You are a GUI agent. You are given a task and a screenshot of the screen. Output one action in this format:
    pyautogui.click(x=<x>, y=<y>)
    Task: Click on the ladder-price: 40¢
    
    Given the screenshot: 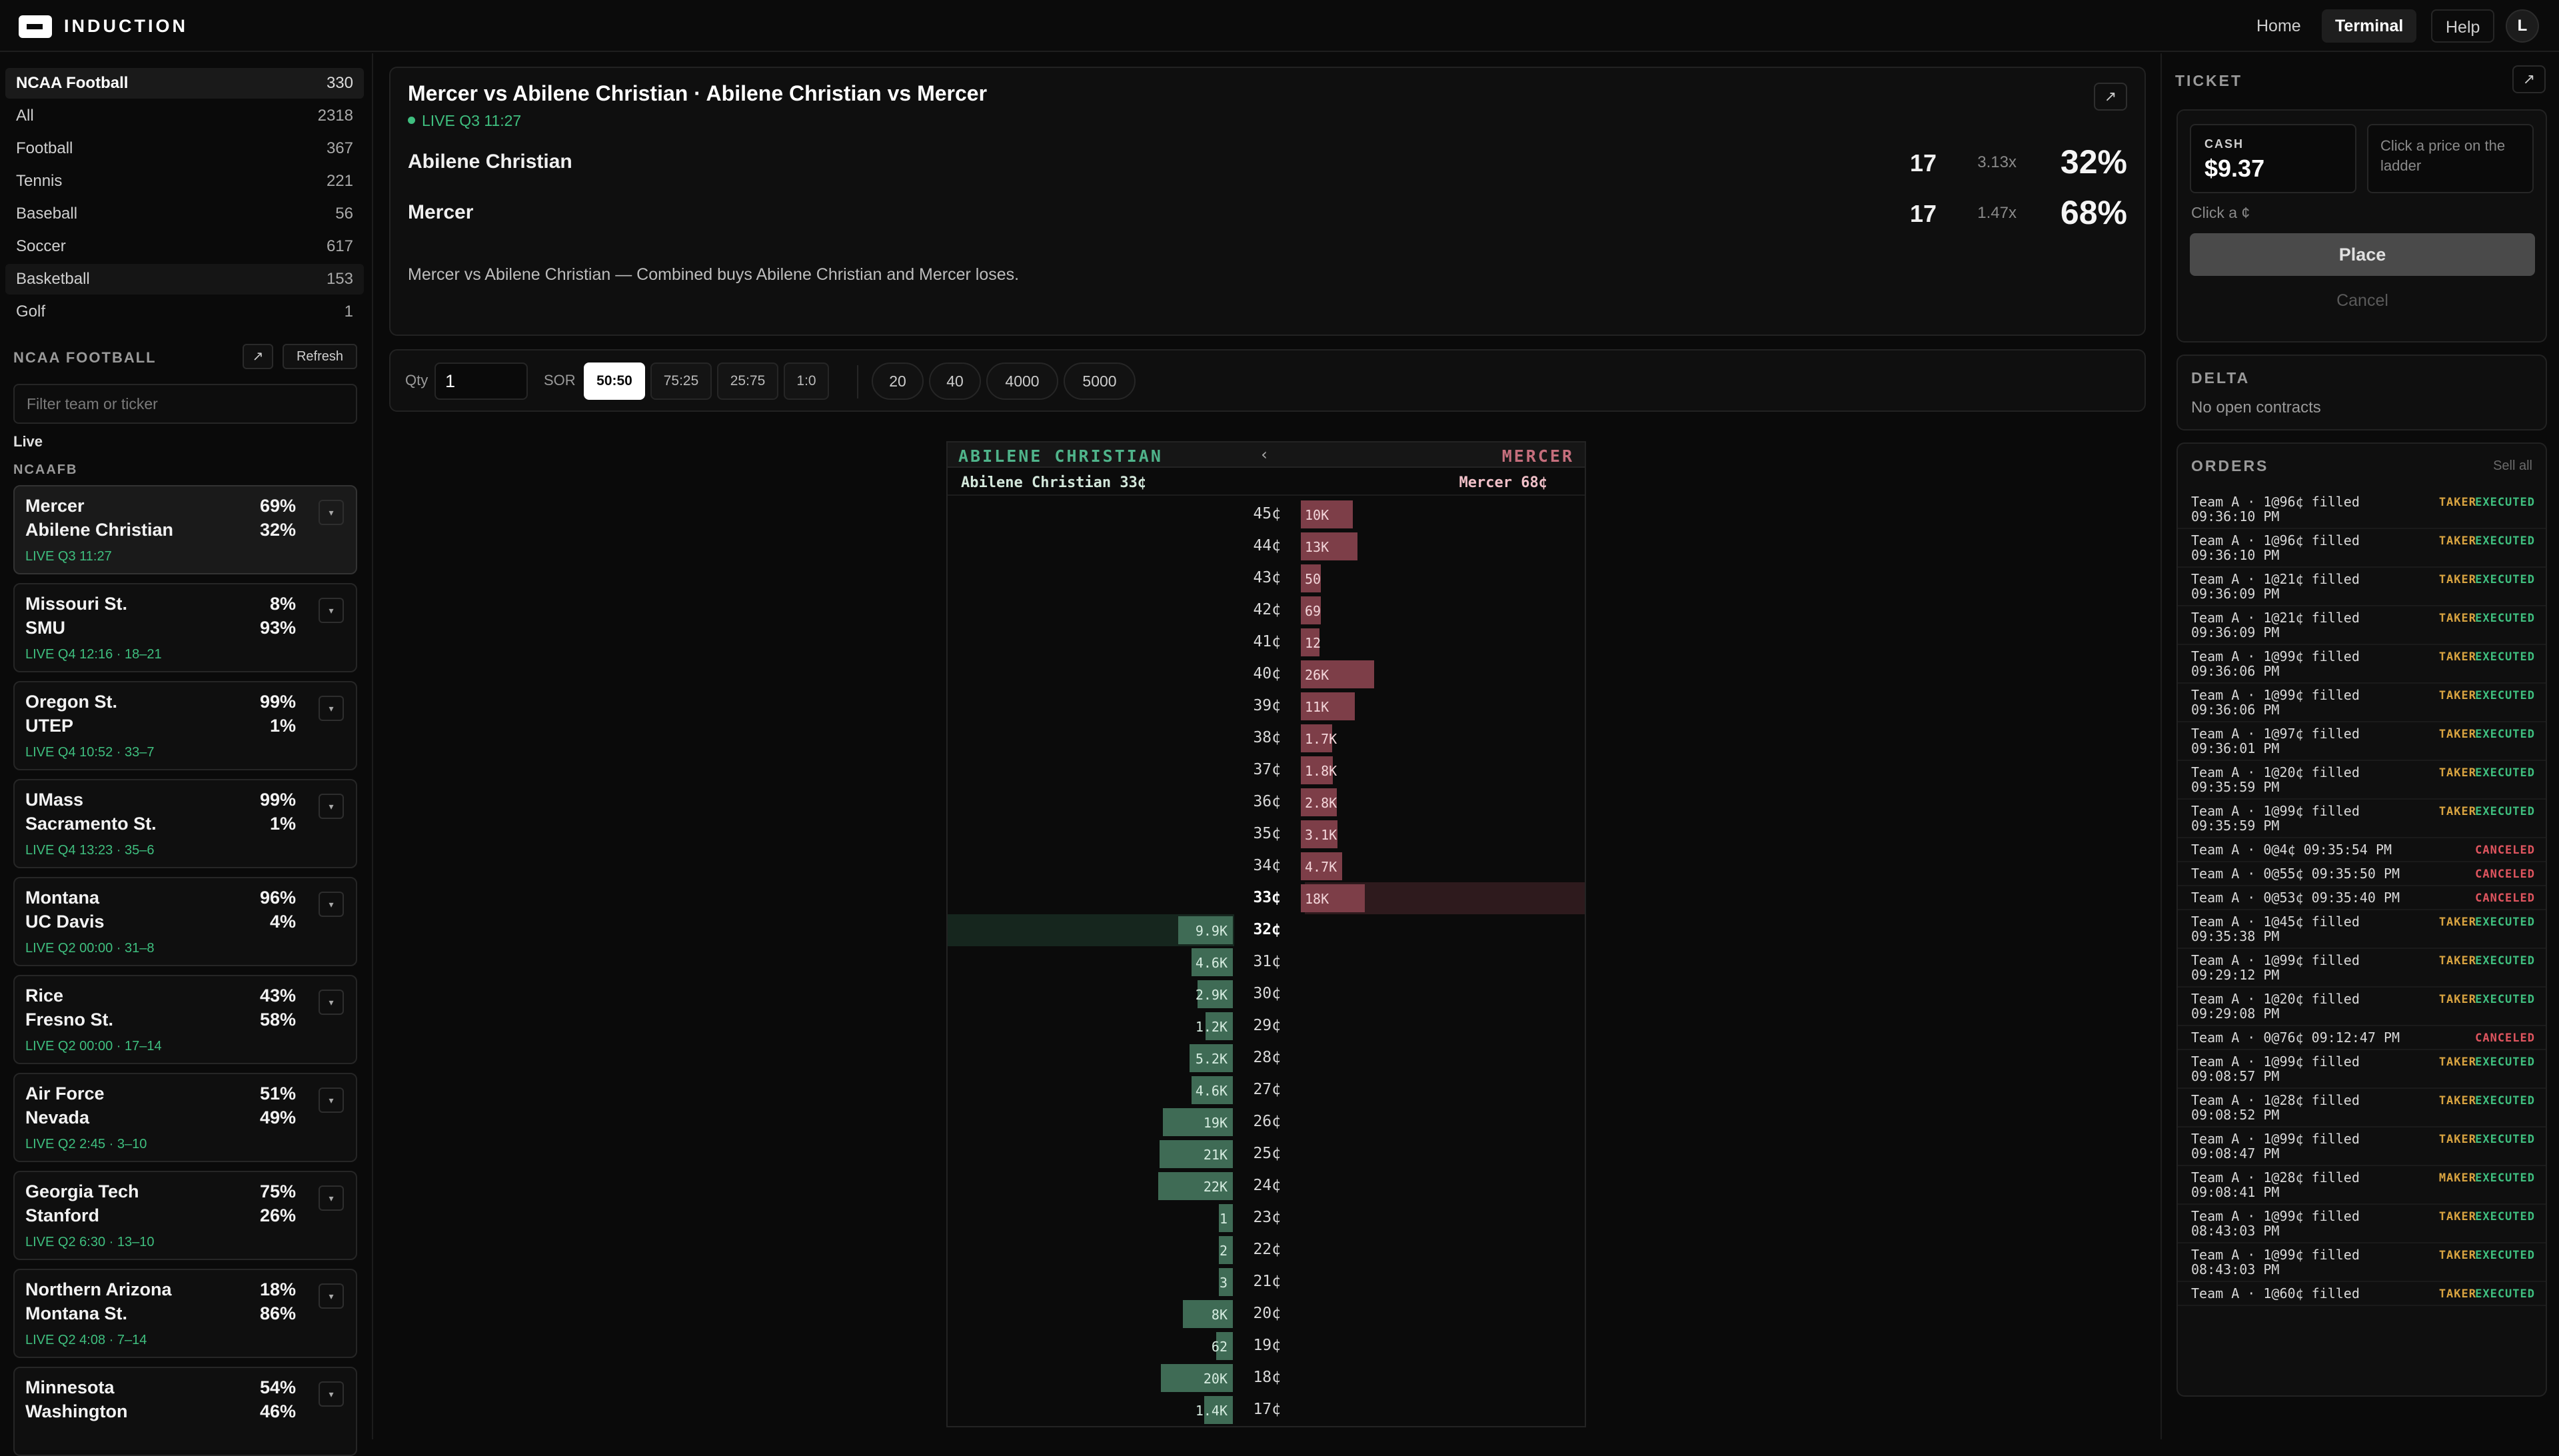 What is the action you would take?
    pyautogui.click(x=1254, y=673)
    